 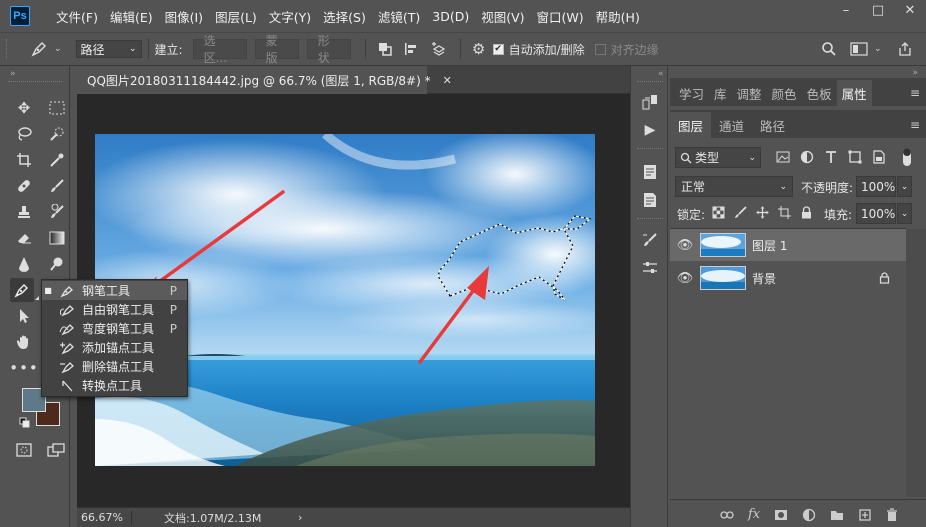 What do you see at coordinates (57, 264) in the screenshot?
I see `dodge-tool-icon` at bounding box center [57, 264].